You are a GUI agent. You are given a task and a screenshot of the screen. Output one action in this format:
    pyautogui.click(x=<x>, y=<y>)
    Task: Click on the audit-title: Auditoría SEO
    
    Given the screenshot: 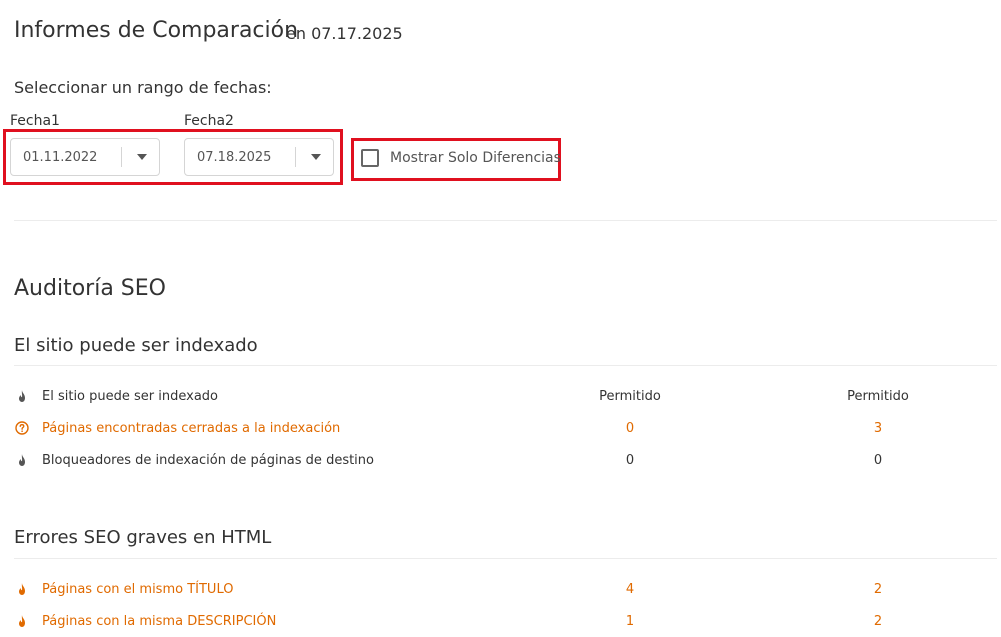 What is the action you would take?
    pyautogui.click(x=90, y=288)
    